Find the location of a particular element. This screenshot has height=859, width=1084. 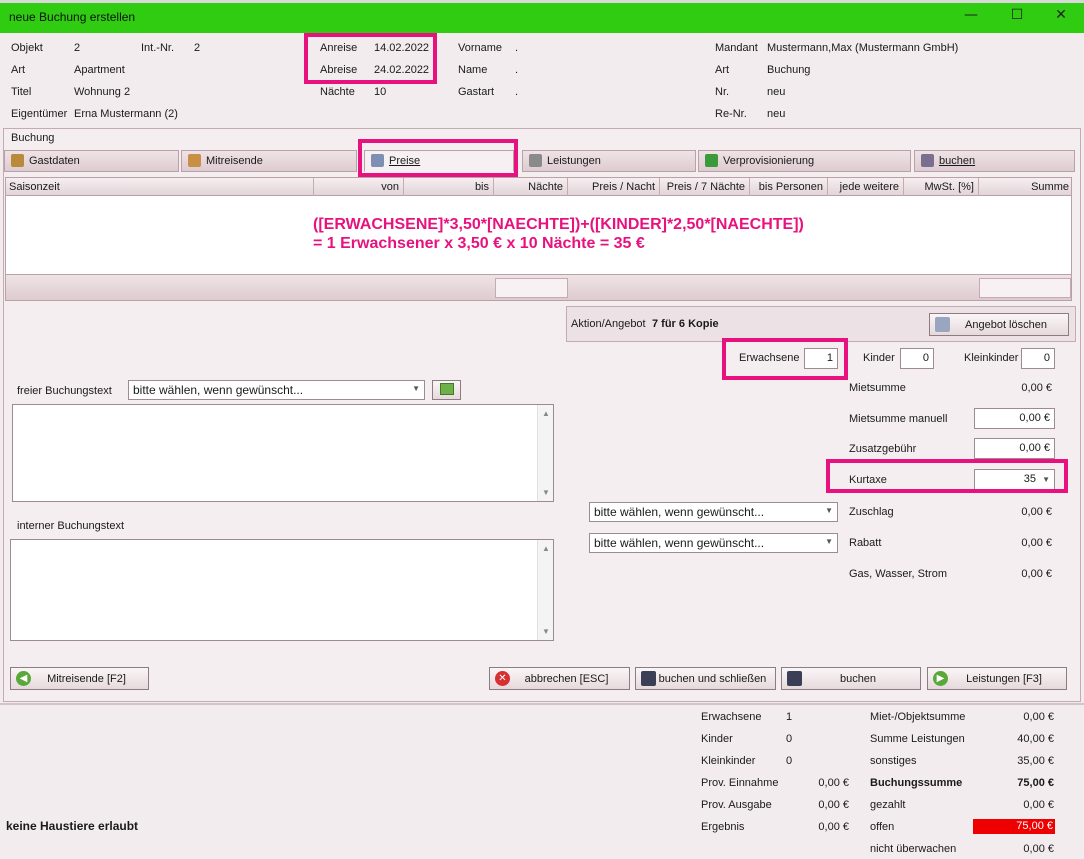

button-label: Mitreisende [F2] is located at coordinates (86, 679).